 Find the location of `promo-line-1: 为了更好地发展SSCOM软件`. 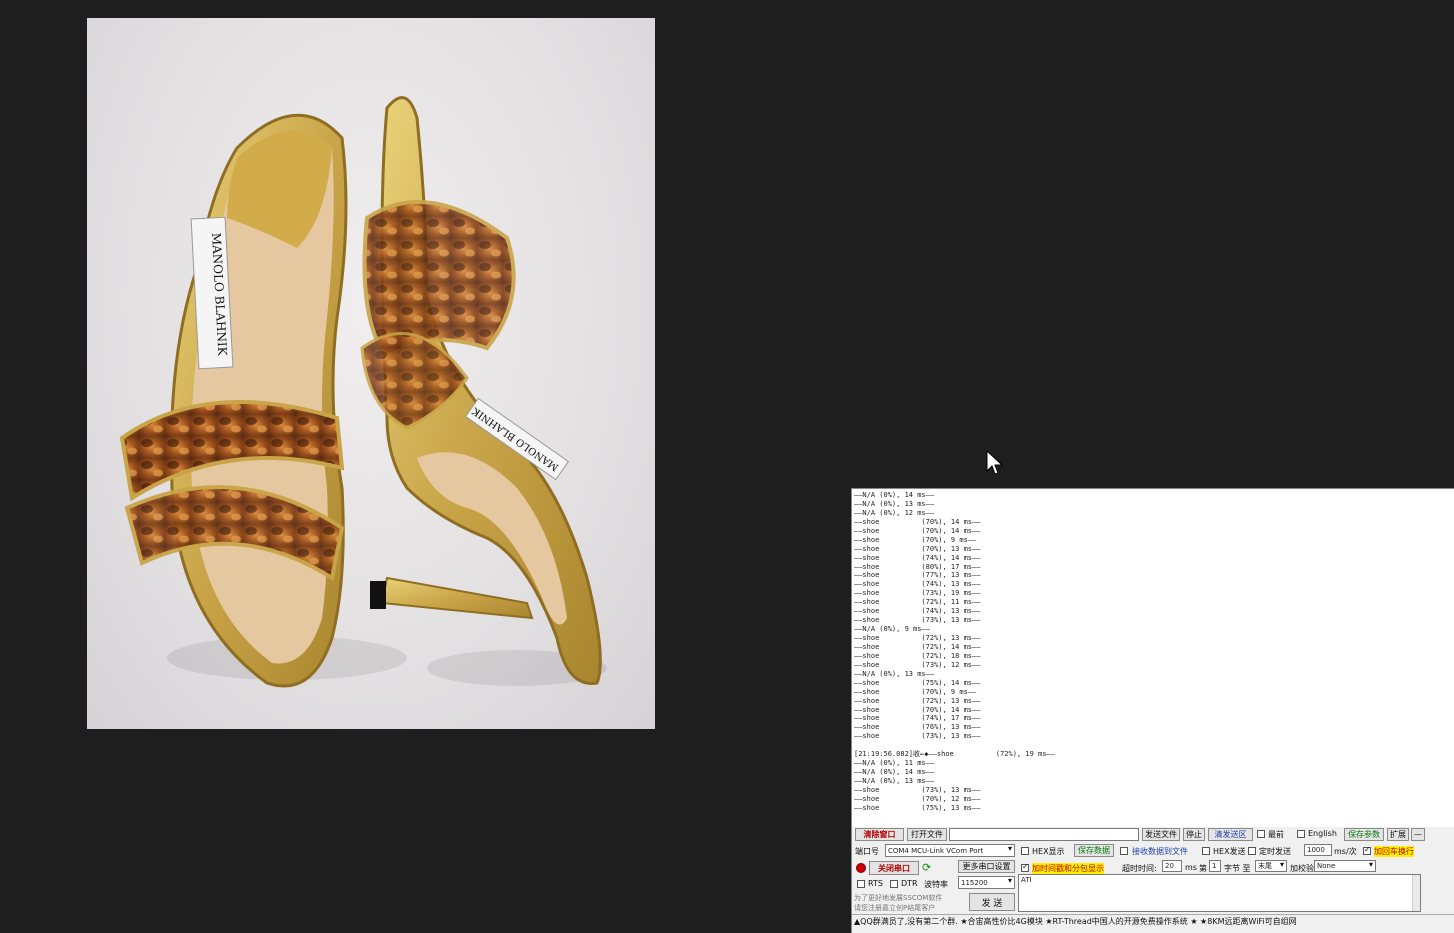

promo-line-1: 为了更好地发展SSCOM软件 is located at coordinates (898, 898).